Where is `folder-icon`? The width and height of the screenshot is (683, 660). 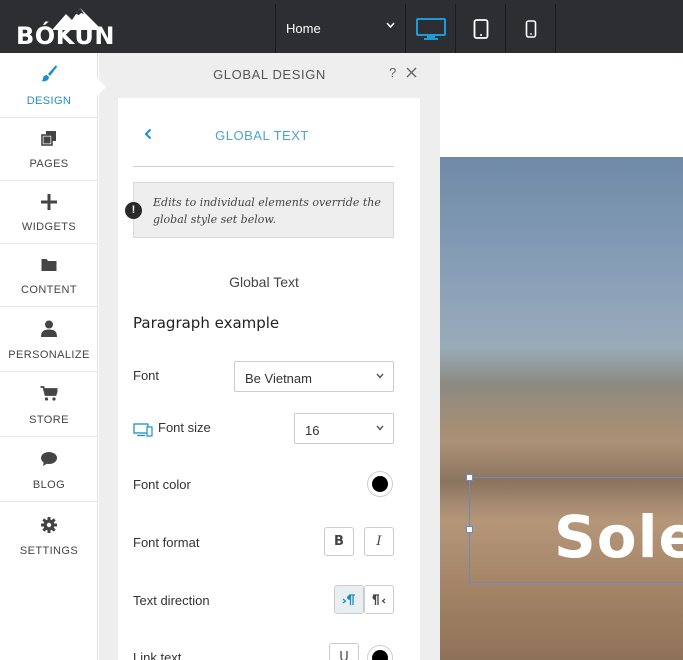
folder-icon is located at coordinates (49, 265).